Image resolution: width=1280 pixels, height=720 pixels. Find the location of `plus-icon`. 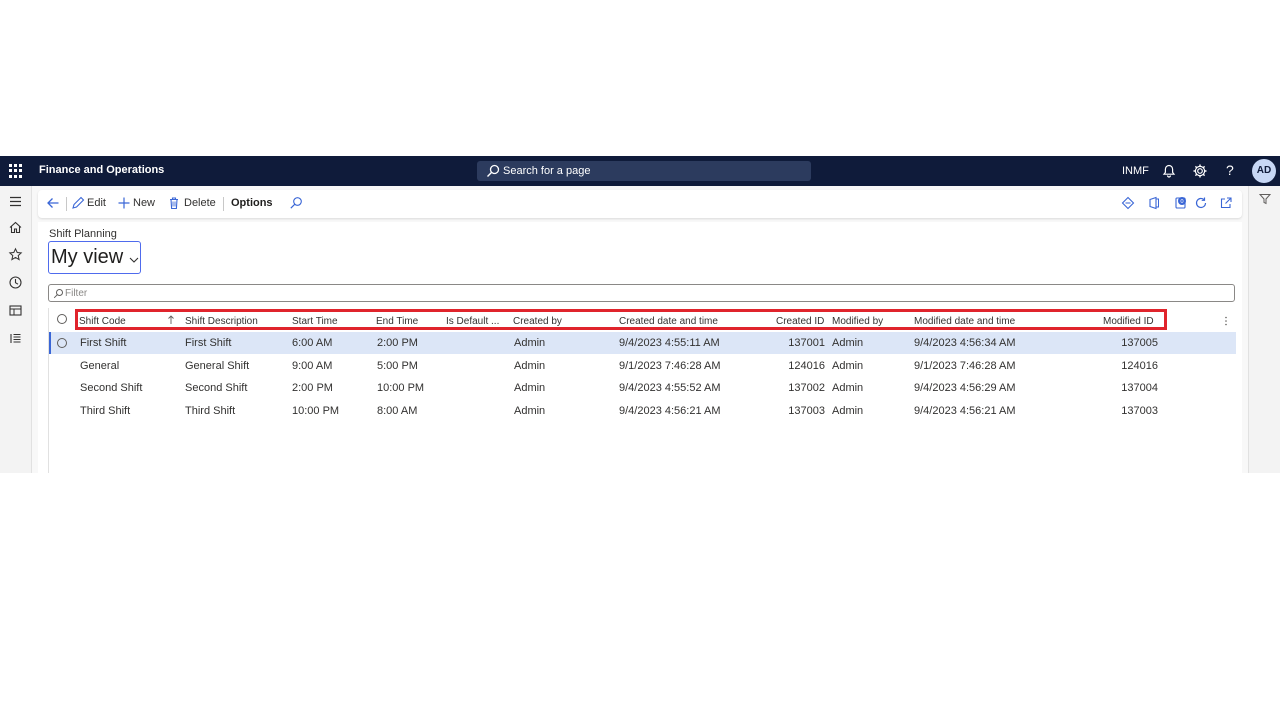

plus-icon is located at coordinates (124, 203).